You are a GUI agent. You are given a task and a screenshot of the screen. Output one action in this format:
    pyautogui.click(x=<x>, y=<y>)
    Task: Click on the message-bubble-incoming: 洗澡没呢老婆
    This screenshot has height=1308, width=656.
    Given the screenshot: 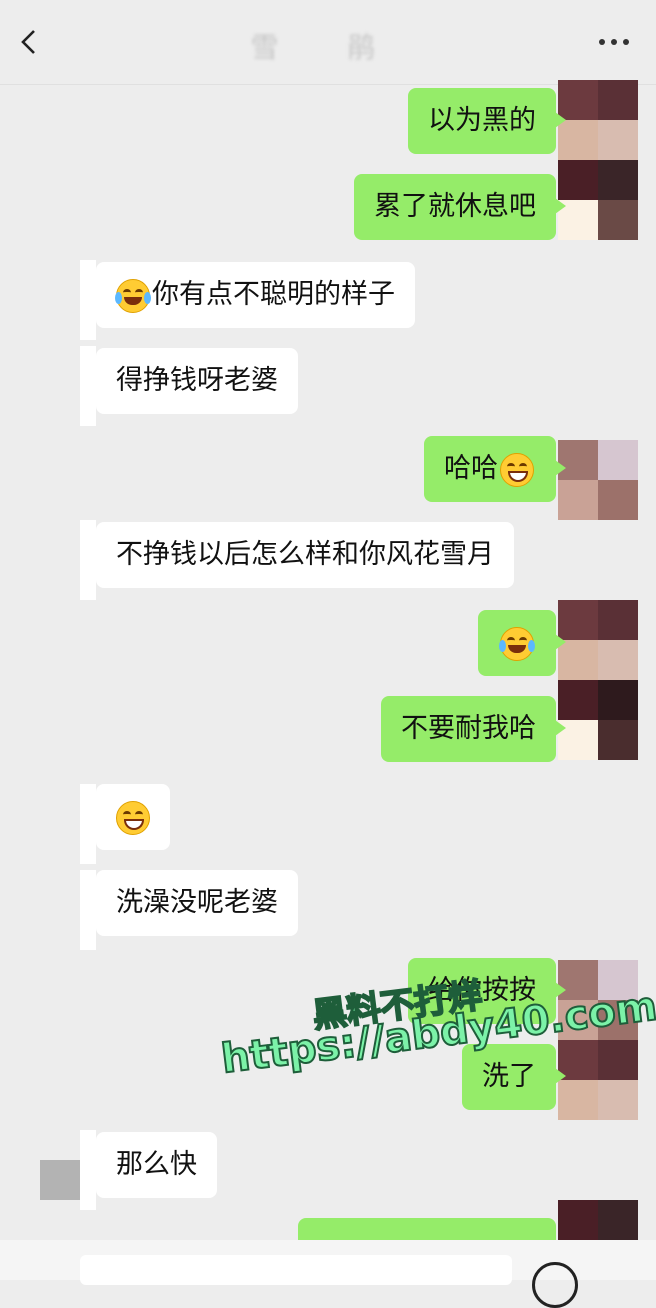 What is the action you would take?
    pyautogui.click(x=192, y=903)
    